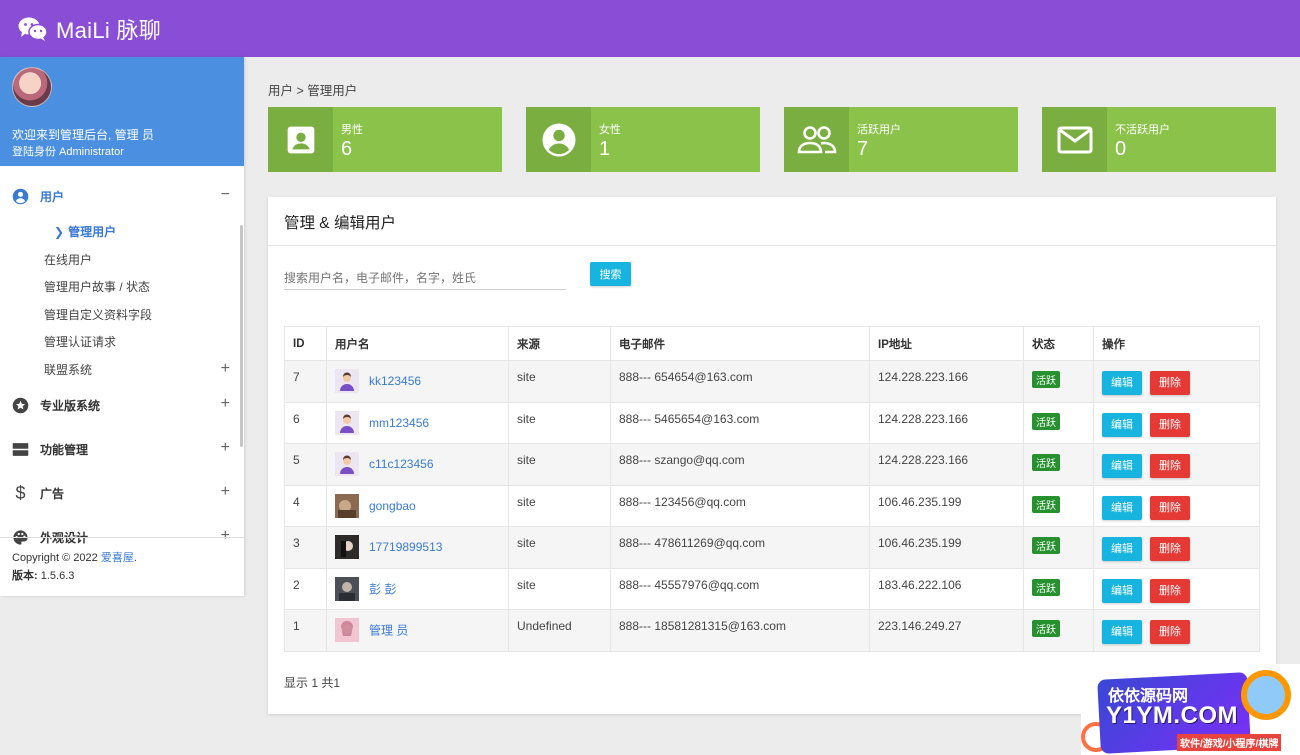 Image resolution: width=1300 pixels, height=755 pixels. Describe the element at coordinates (946, 381) in the screenshot. I see `cell-ip: 124.228.223.166` at that location.